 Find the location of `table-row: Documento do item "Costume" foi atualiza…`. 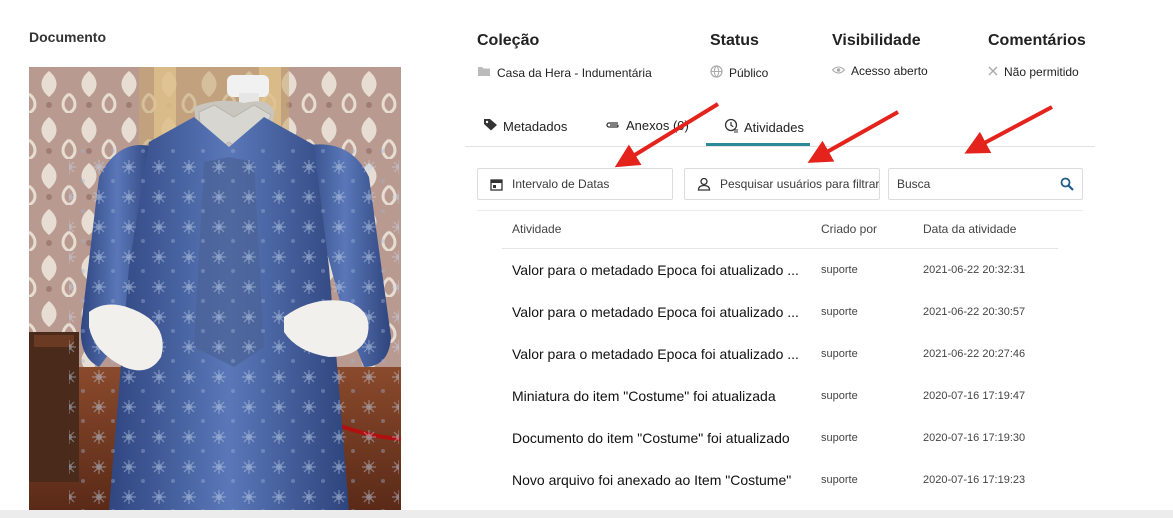

table-row: Documento do item "Costume" foi atualiza… is located at coordinates (780, 451).